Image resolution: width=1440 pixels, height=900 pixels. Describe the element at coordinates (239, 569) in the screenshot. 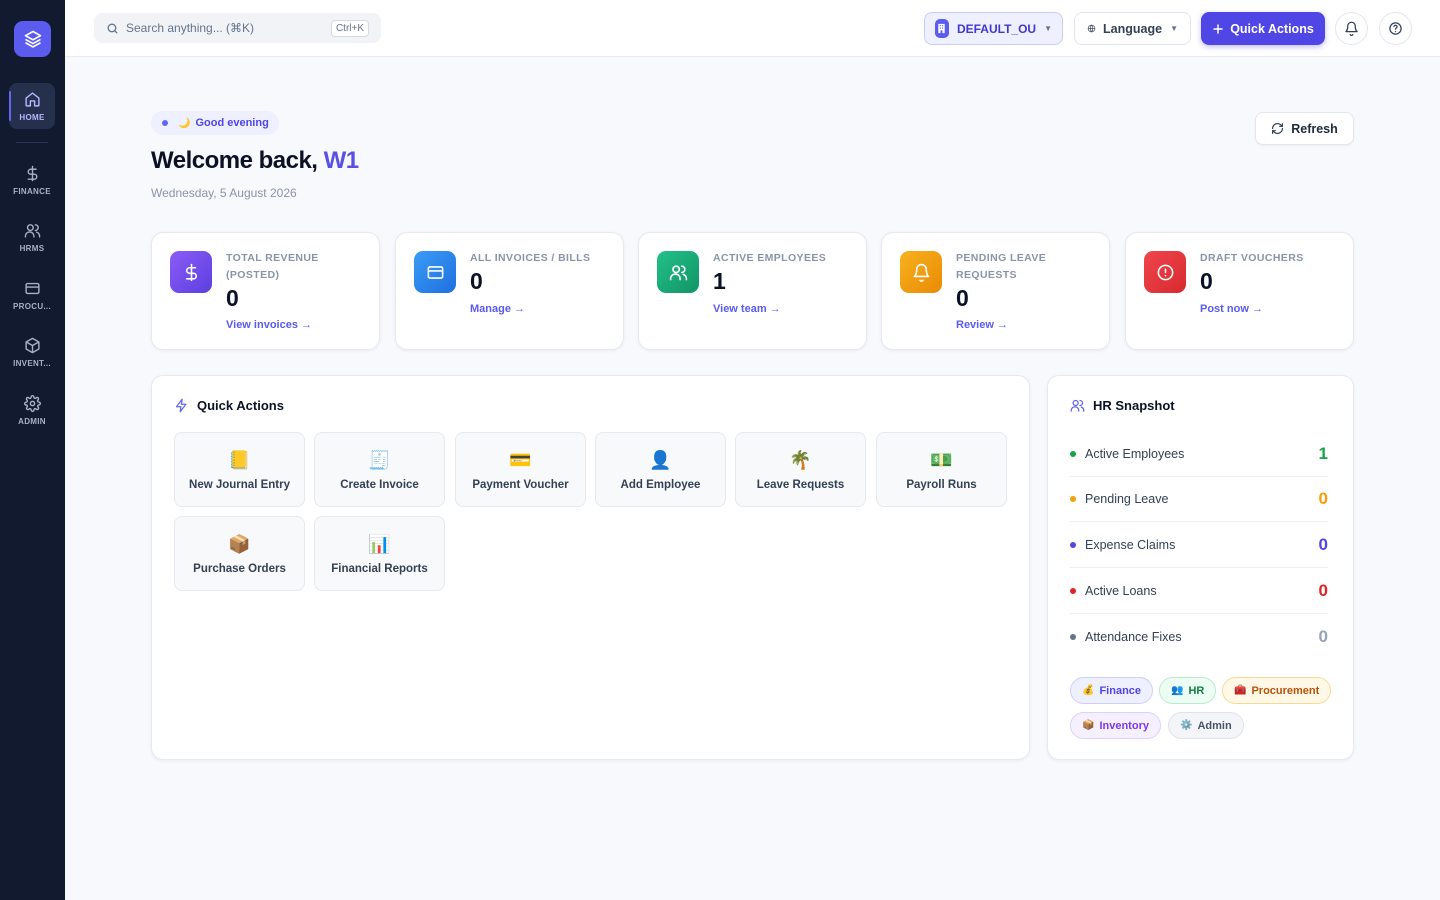

I see `action-label: Purchase Orders` at that location.